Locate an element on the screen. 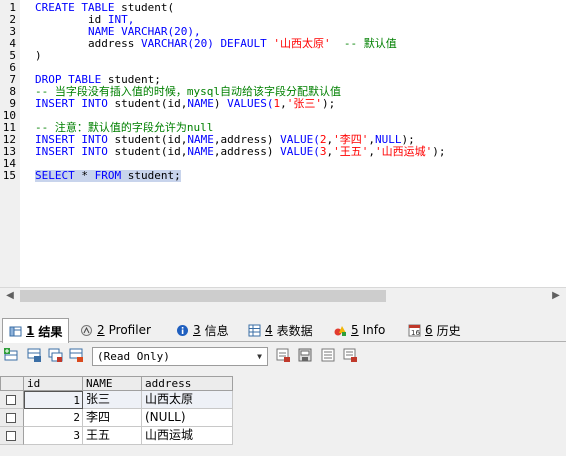 Image resolution: width=566 pixels, height=456 pixels. code-token: SELECT is located at coordinates (58, 175).